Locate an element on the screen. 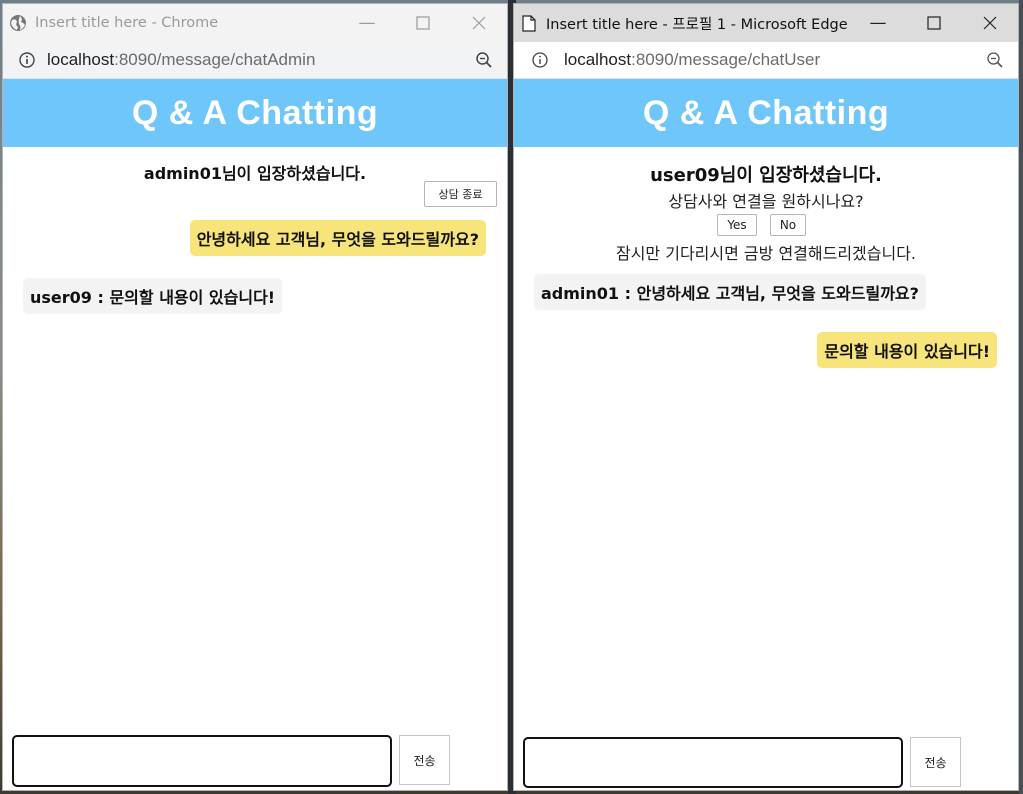 This screenshot has width=1023, height=794. url-text: localhost:8090/message/chatAdmin is located at coordinates (181, 60).